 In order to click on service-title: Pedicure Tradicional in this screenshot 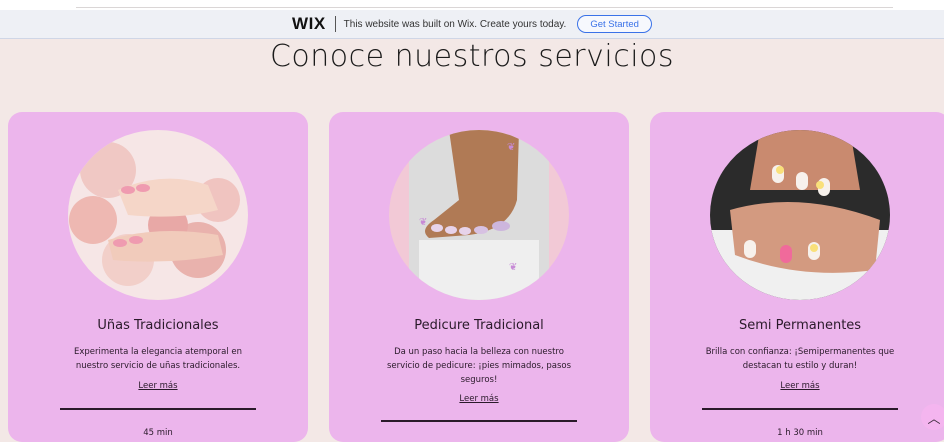, I will do `click(479, 325)`.